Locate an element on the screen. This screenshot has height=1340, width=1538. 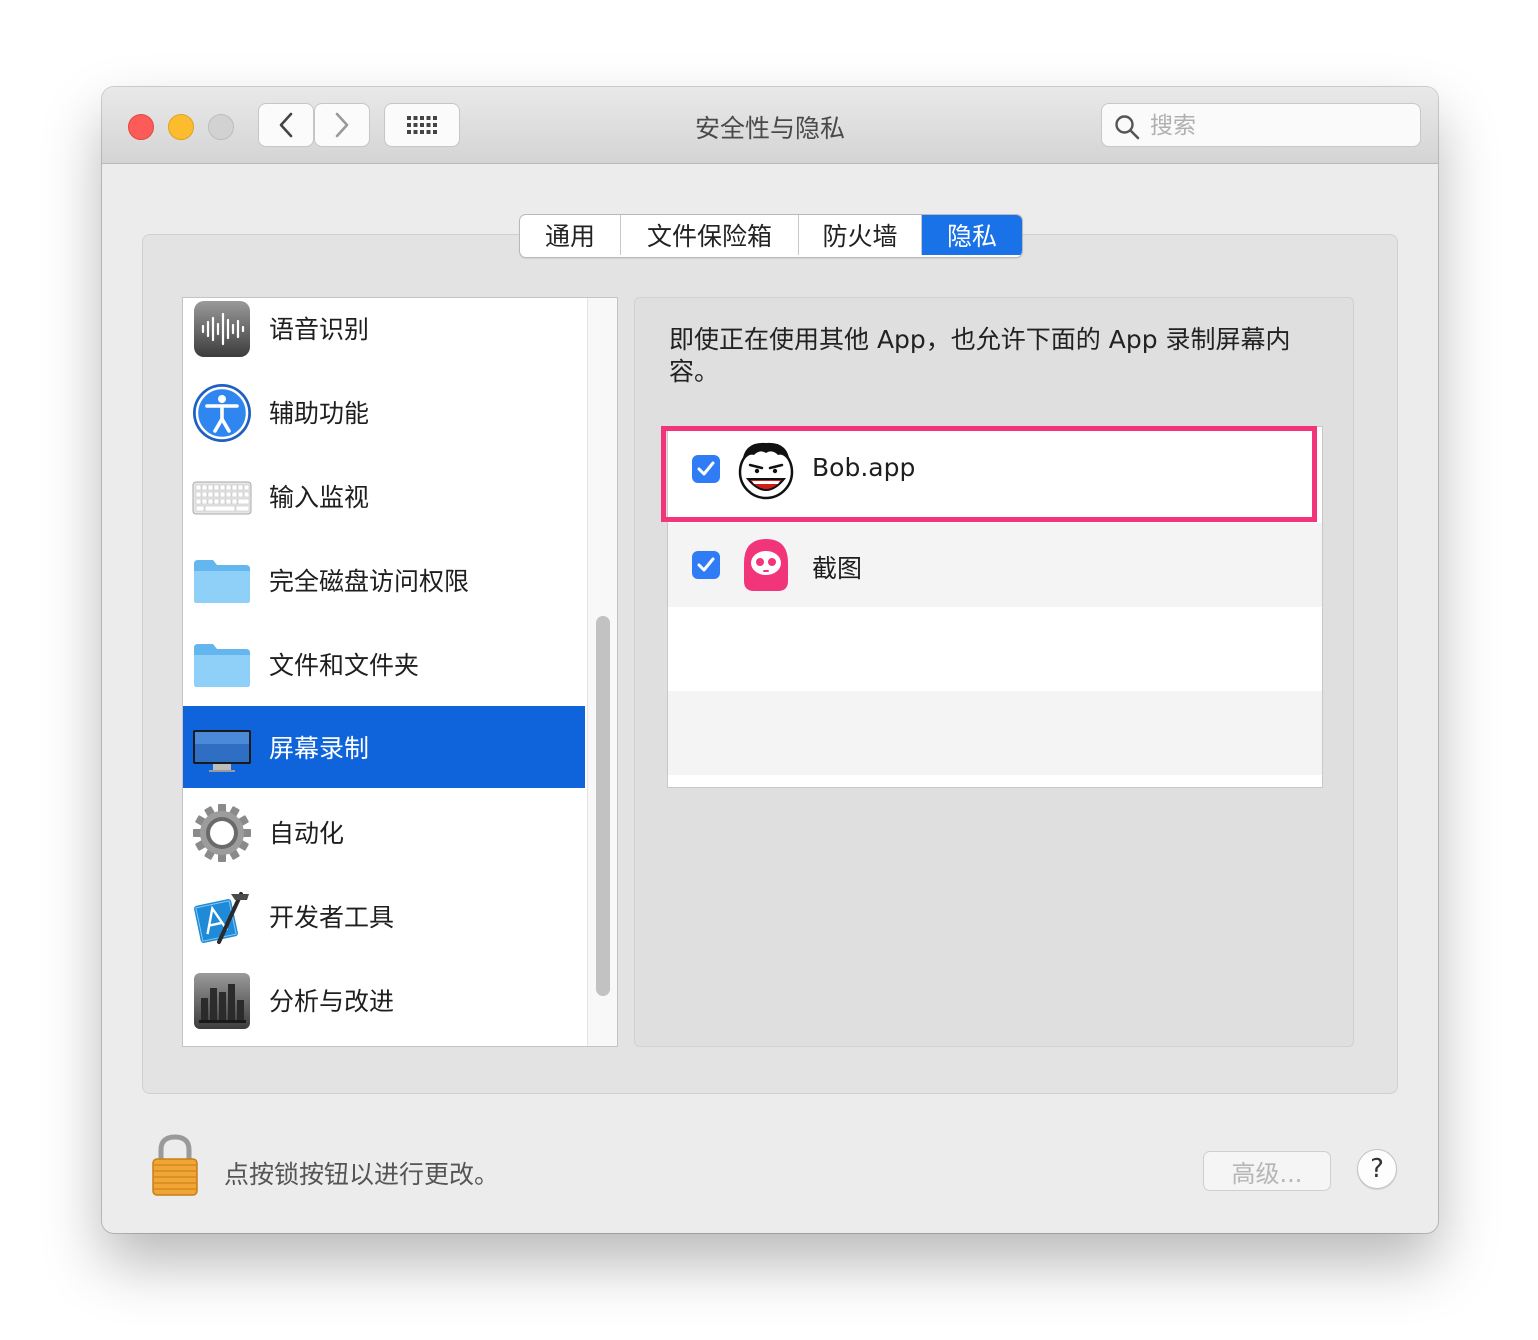
sidebar-item-accessibility: 辅助功能 is located at coordinates (384, 412).